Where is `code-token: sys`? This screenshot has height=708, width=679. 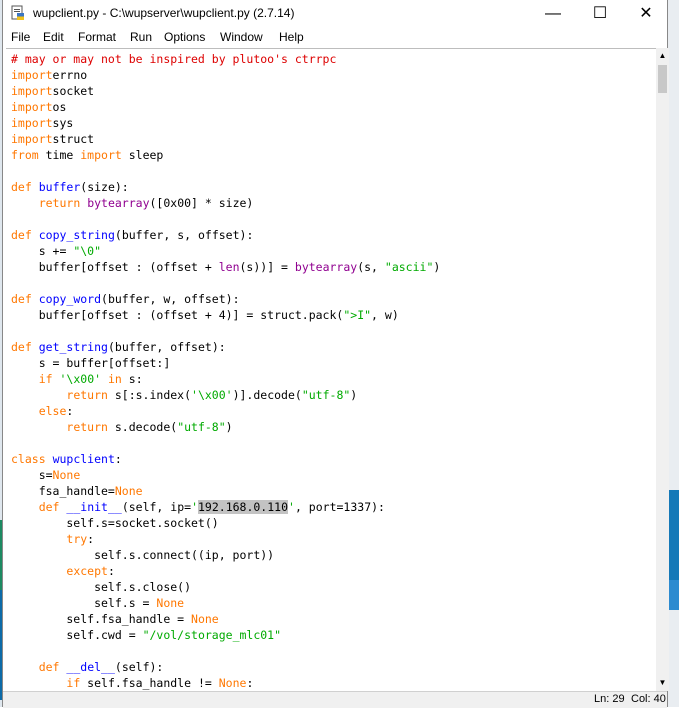 code-token: sys is located at coordinates (63, 123).